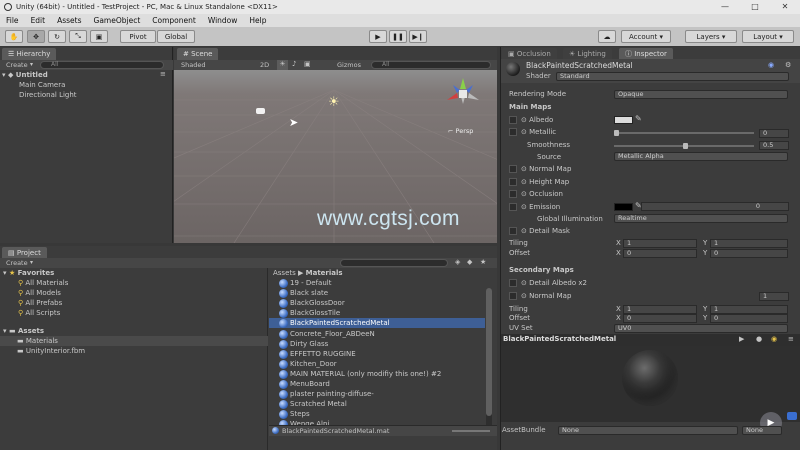  I want to click on assets-header: ▾ ▬ Assets, so click(23, 331).